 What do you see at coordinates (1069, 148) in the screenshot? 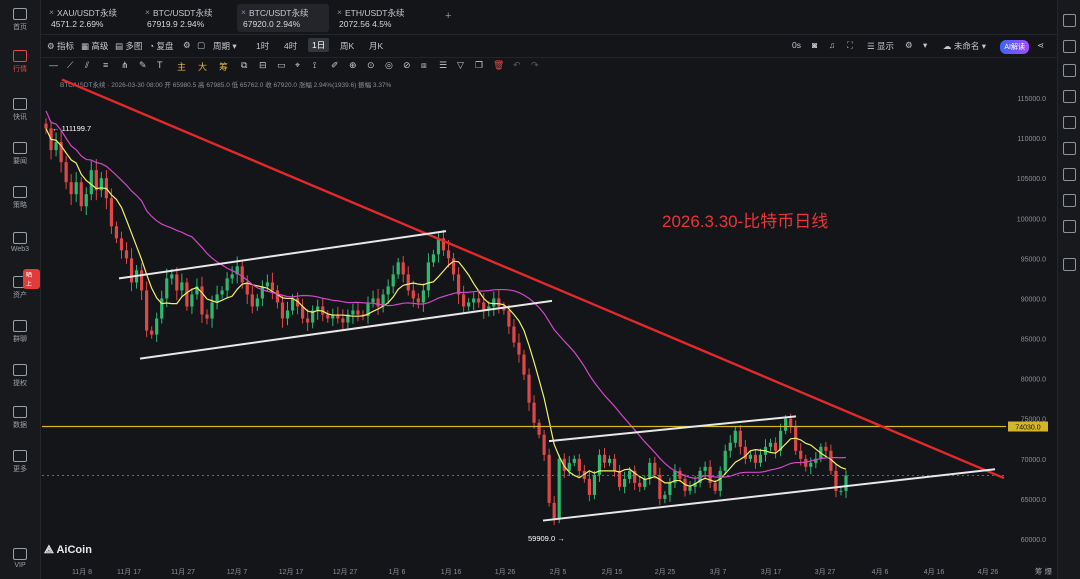
I see `depth-icon` at bounding box center [1069, 148].